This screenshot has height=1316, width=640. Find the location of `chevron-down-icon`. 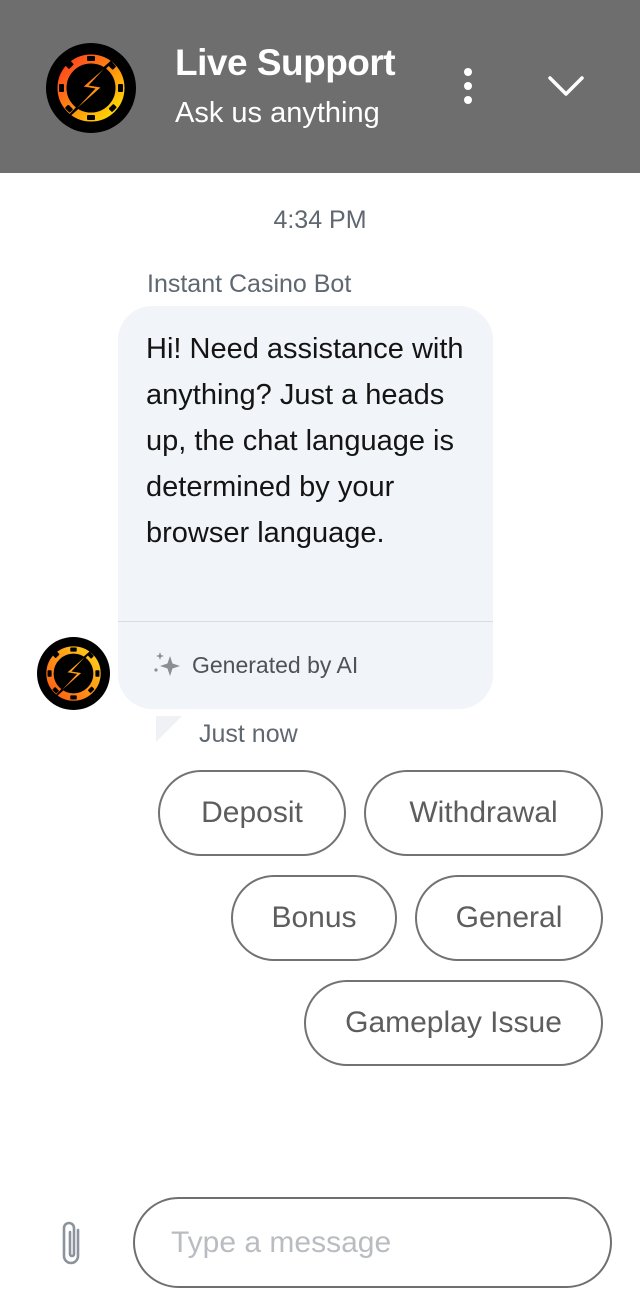

chevron-down-icon is located at coordinates (566, 86).